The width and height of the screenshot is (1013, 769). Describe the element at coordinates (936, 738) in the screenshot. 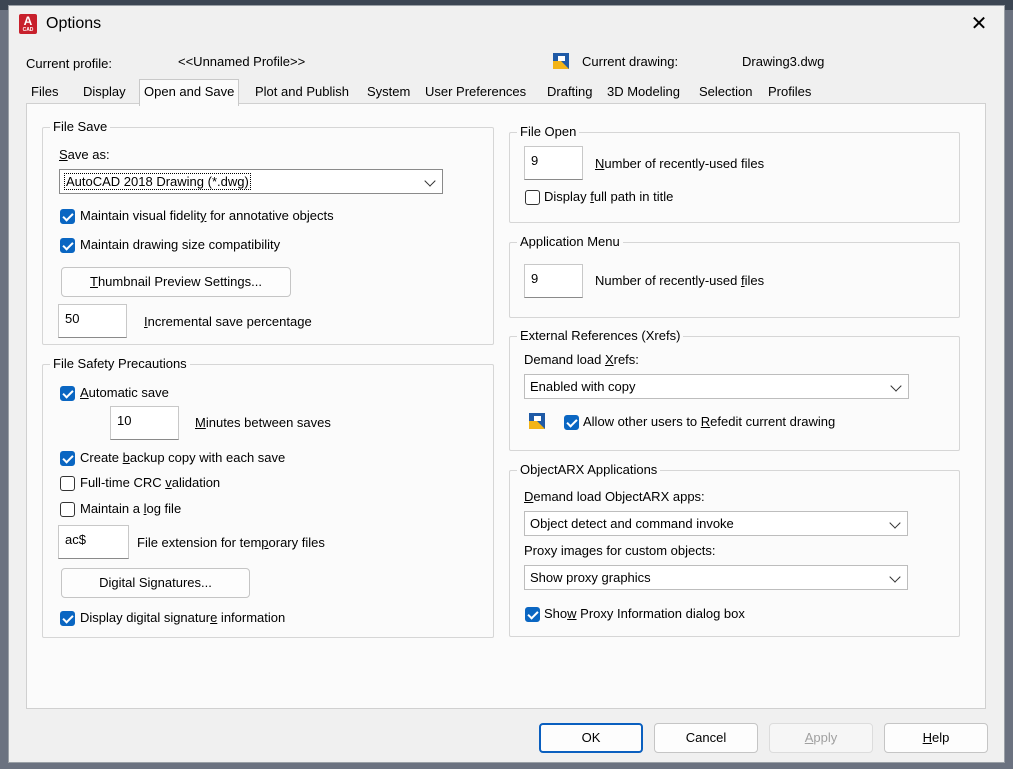

I see `help-button: Help` at that location.